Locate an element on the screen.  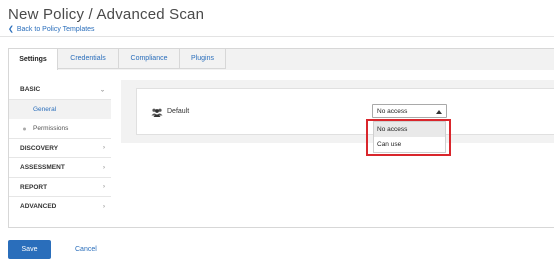
permission-select: No access is located at coordinates (409, 111).